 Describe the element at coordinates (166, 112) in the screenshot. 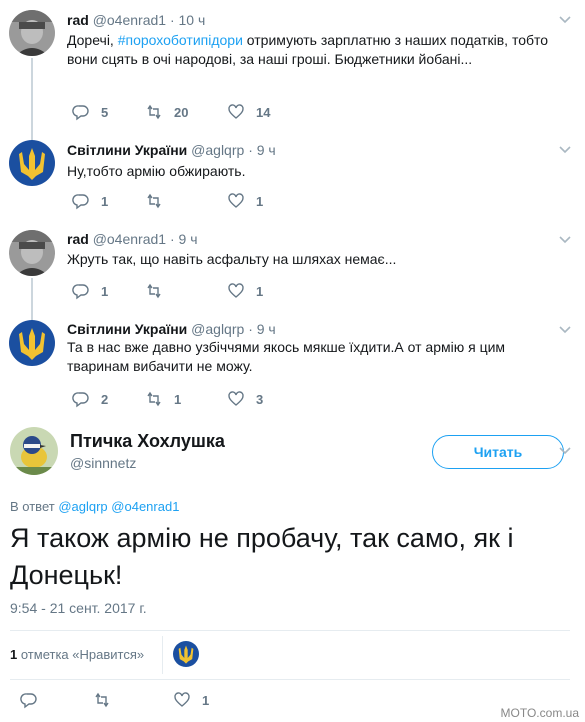

I see `retweet-button: 20` at that location.